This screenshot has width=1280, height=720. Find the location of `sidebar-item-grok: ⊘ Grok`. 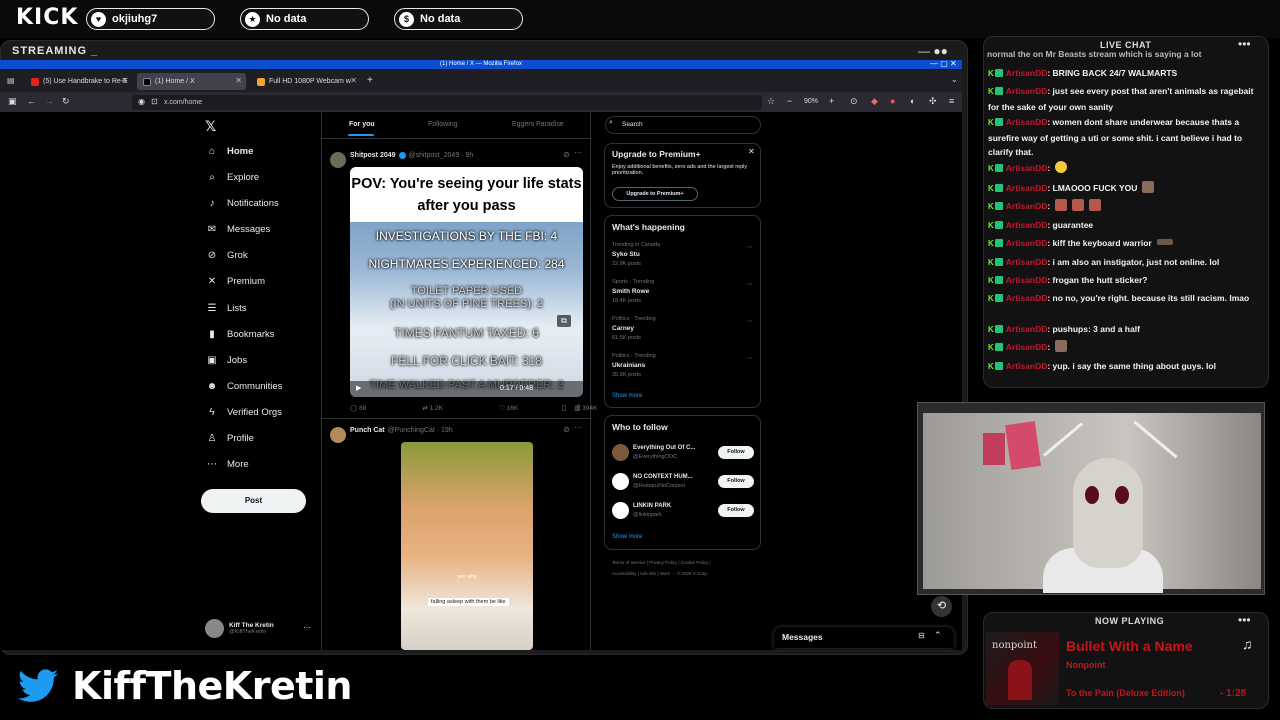

sidebar-item-grok: ⊘ Grok is located at coordinates (226, 255).